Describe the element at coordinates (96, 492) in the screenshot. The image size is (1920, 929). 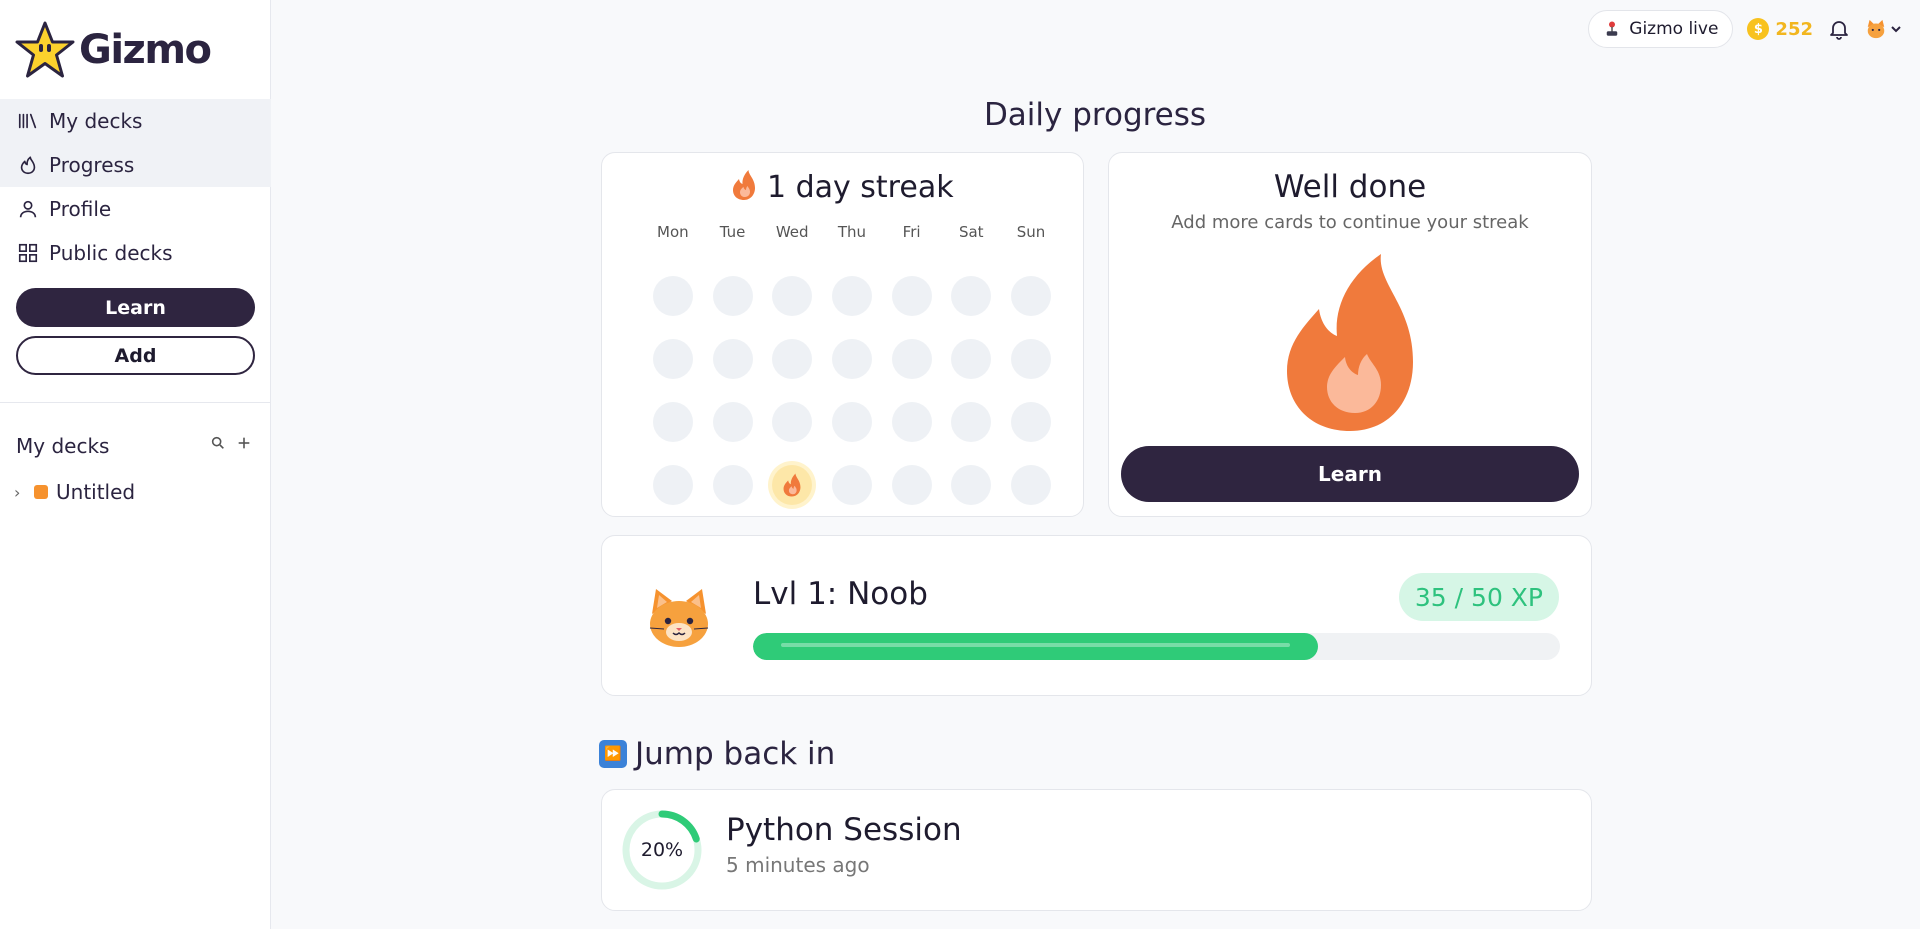
I see `deck-name: Untitled` at that location.